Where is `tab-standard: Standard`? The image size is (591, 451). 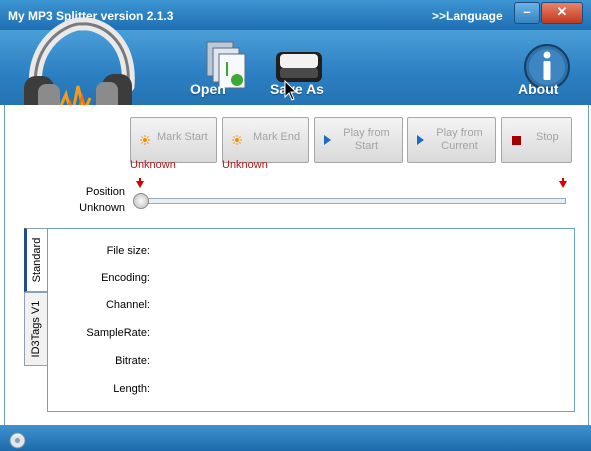
tab-standard: Standard is located at coordinates (35, 260).